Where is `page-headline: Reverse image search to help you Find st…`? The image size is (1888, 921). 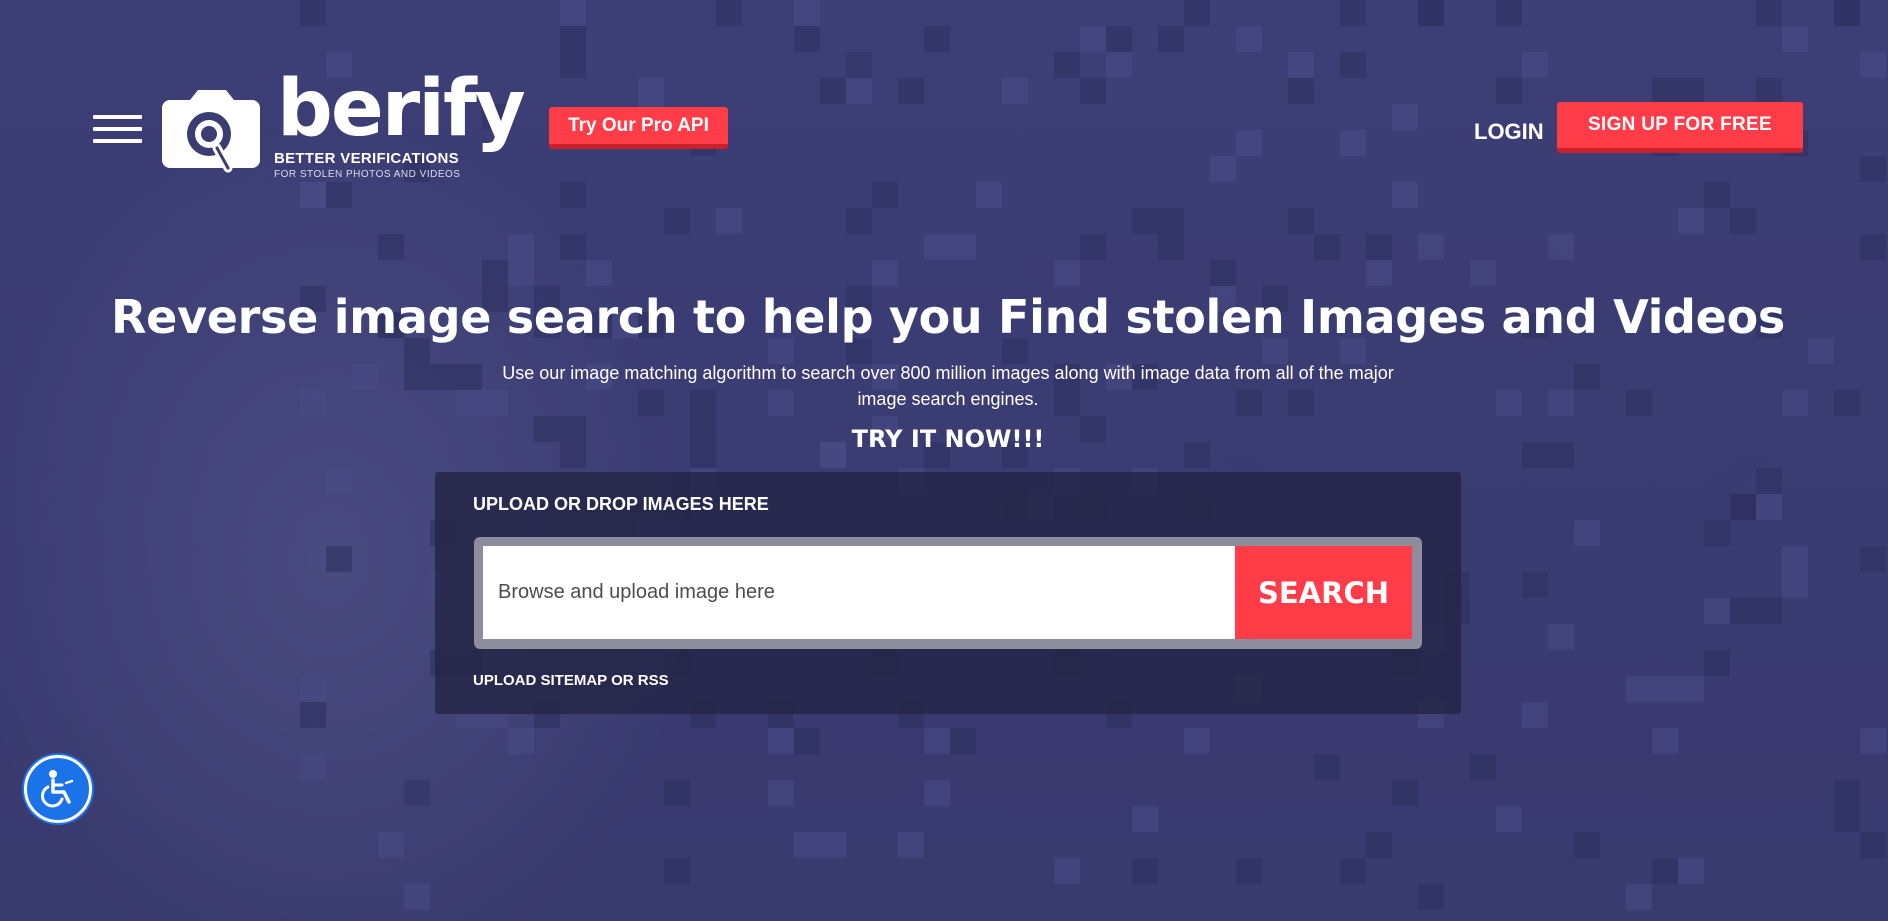
page-headline: Reverse image search to help you Find st… is located at coordinates (948, 317).